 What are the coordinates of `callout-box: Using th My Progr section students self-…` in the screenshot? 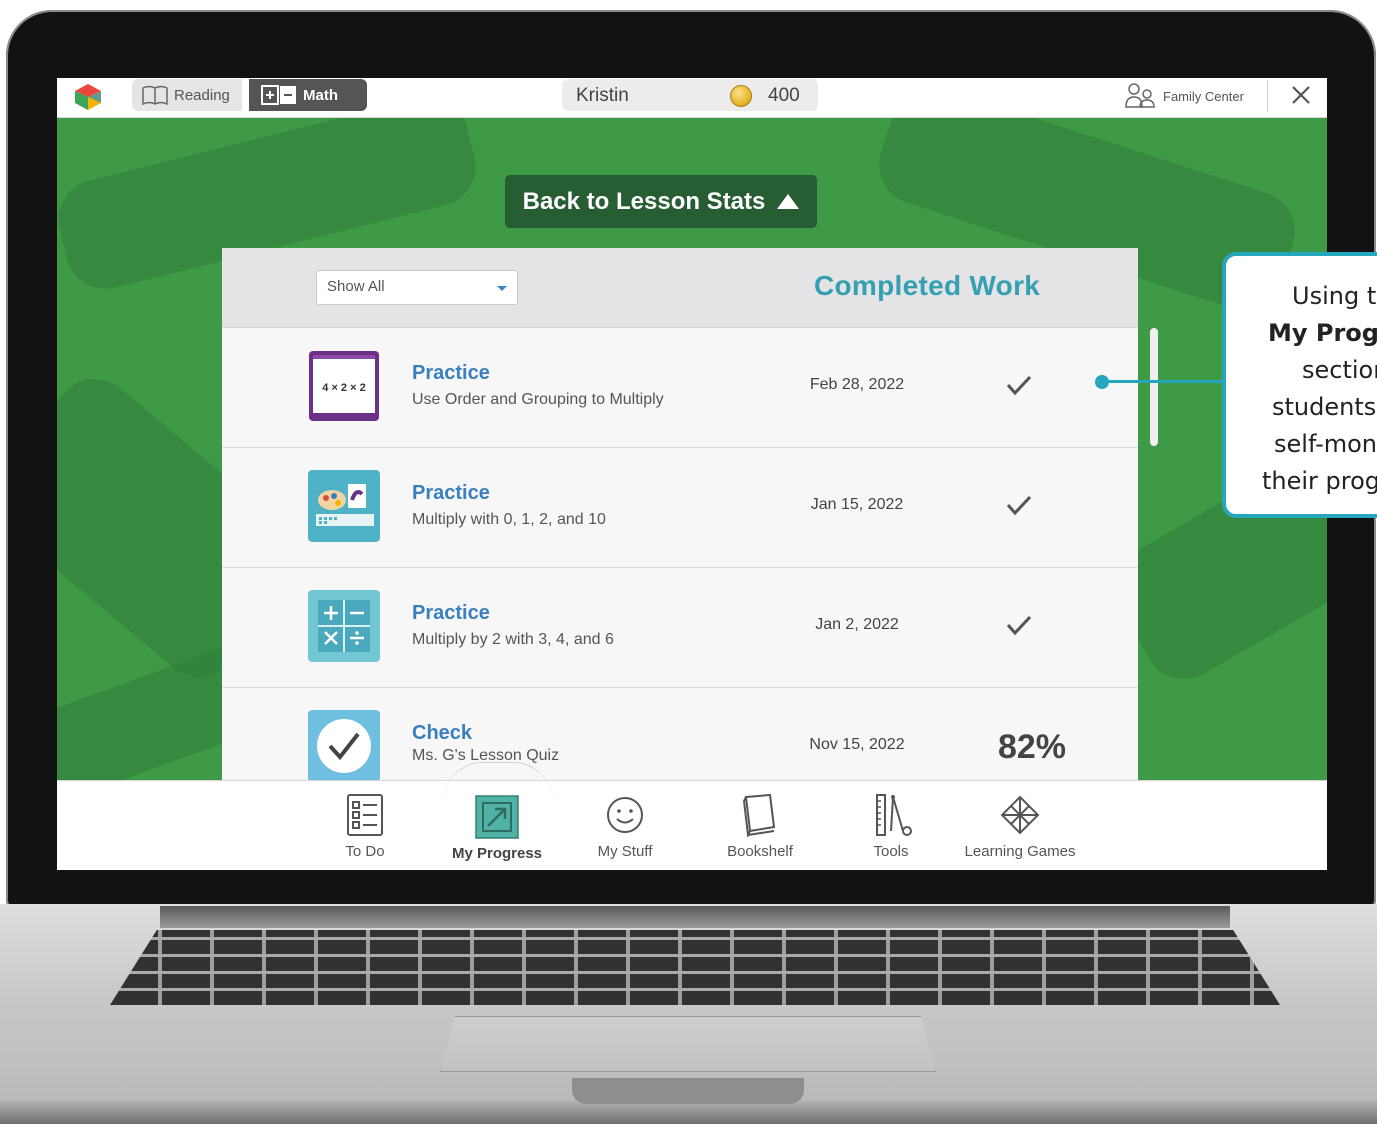 It's located at (1299, 385).